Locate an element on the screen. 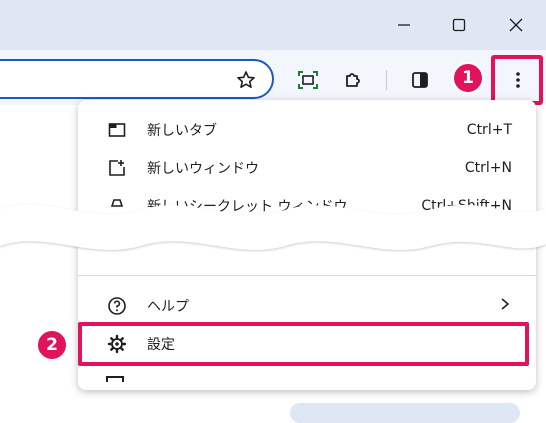 This screenshot has height=423, width=546. menu-divider is located at coordinates (307, 275).